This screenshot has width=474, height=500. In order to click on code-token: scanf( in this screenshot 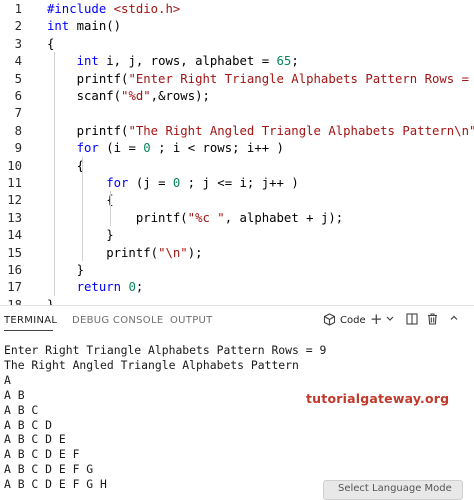, I will do `click(84, 96)`.